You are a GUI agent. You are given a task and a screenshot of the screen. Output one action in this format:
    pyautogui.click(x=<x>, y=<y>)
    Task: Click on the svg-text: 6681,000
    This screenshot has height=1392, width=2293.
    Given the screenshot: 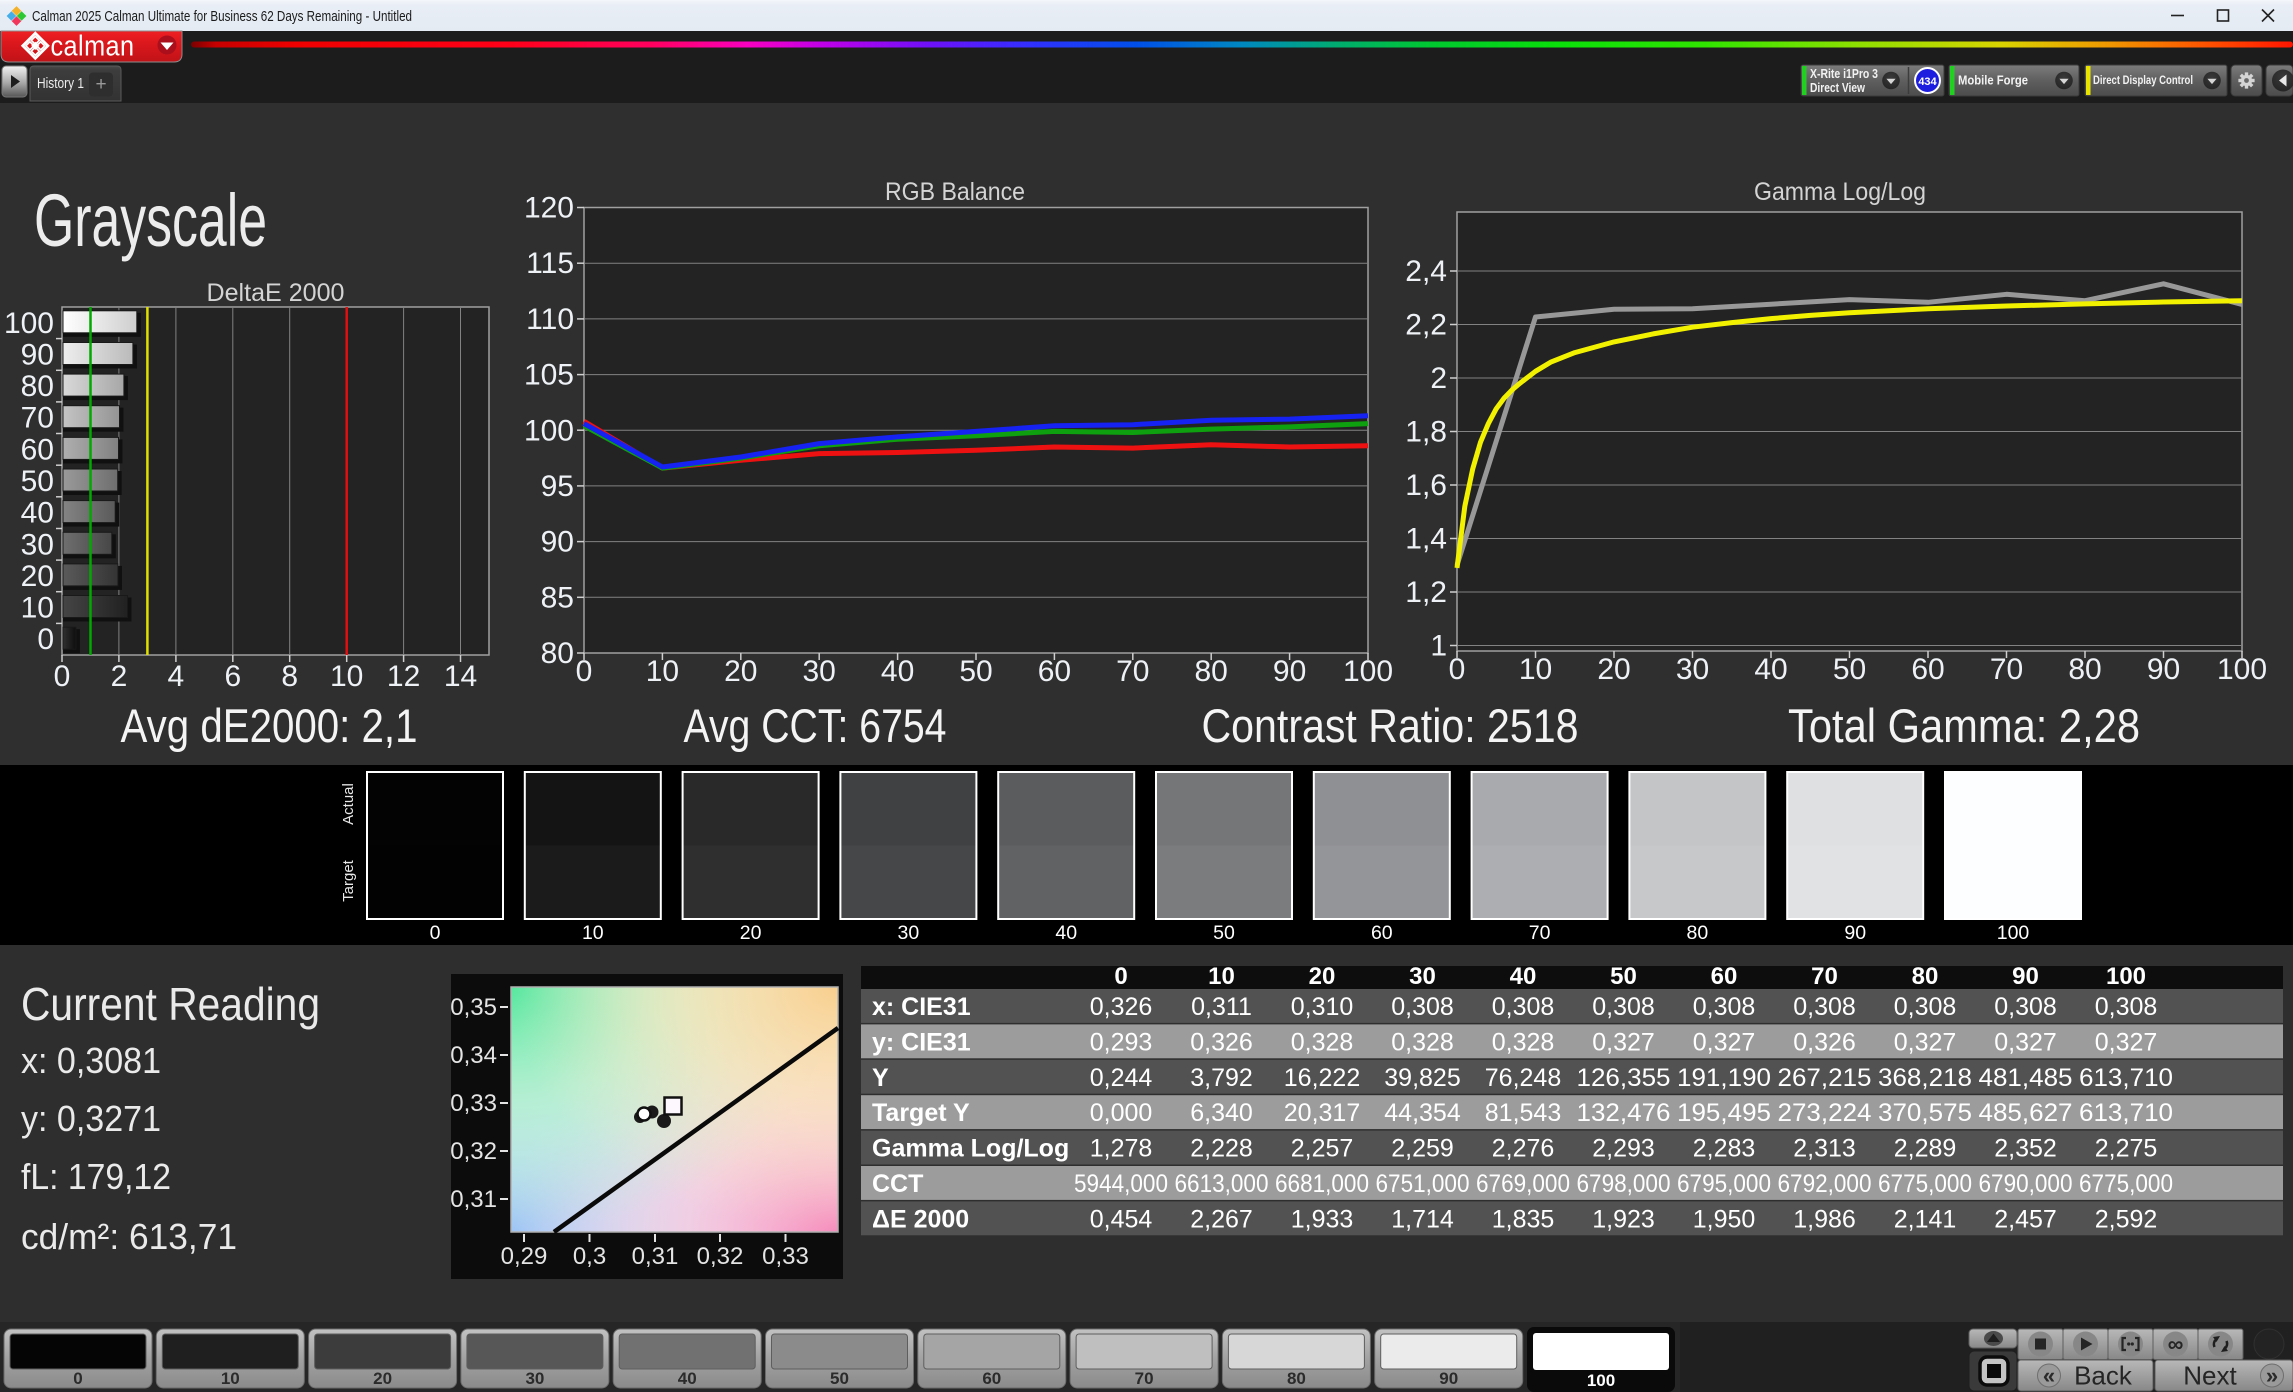 What is the action you would take?
    pyautogui.click(x=1322, y=1184)
    